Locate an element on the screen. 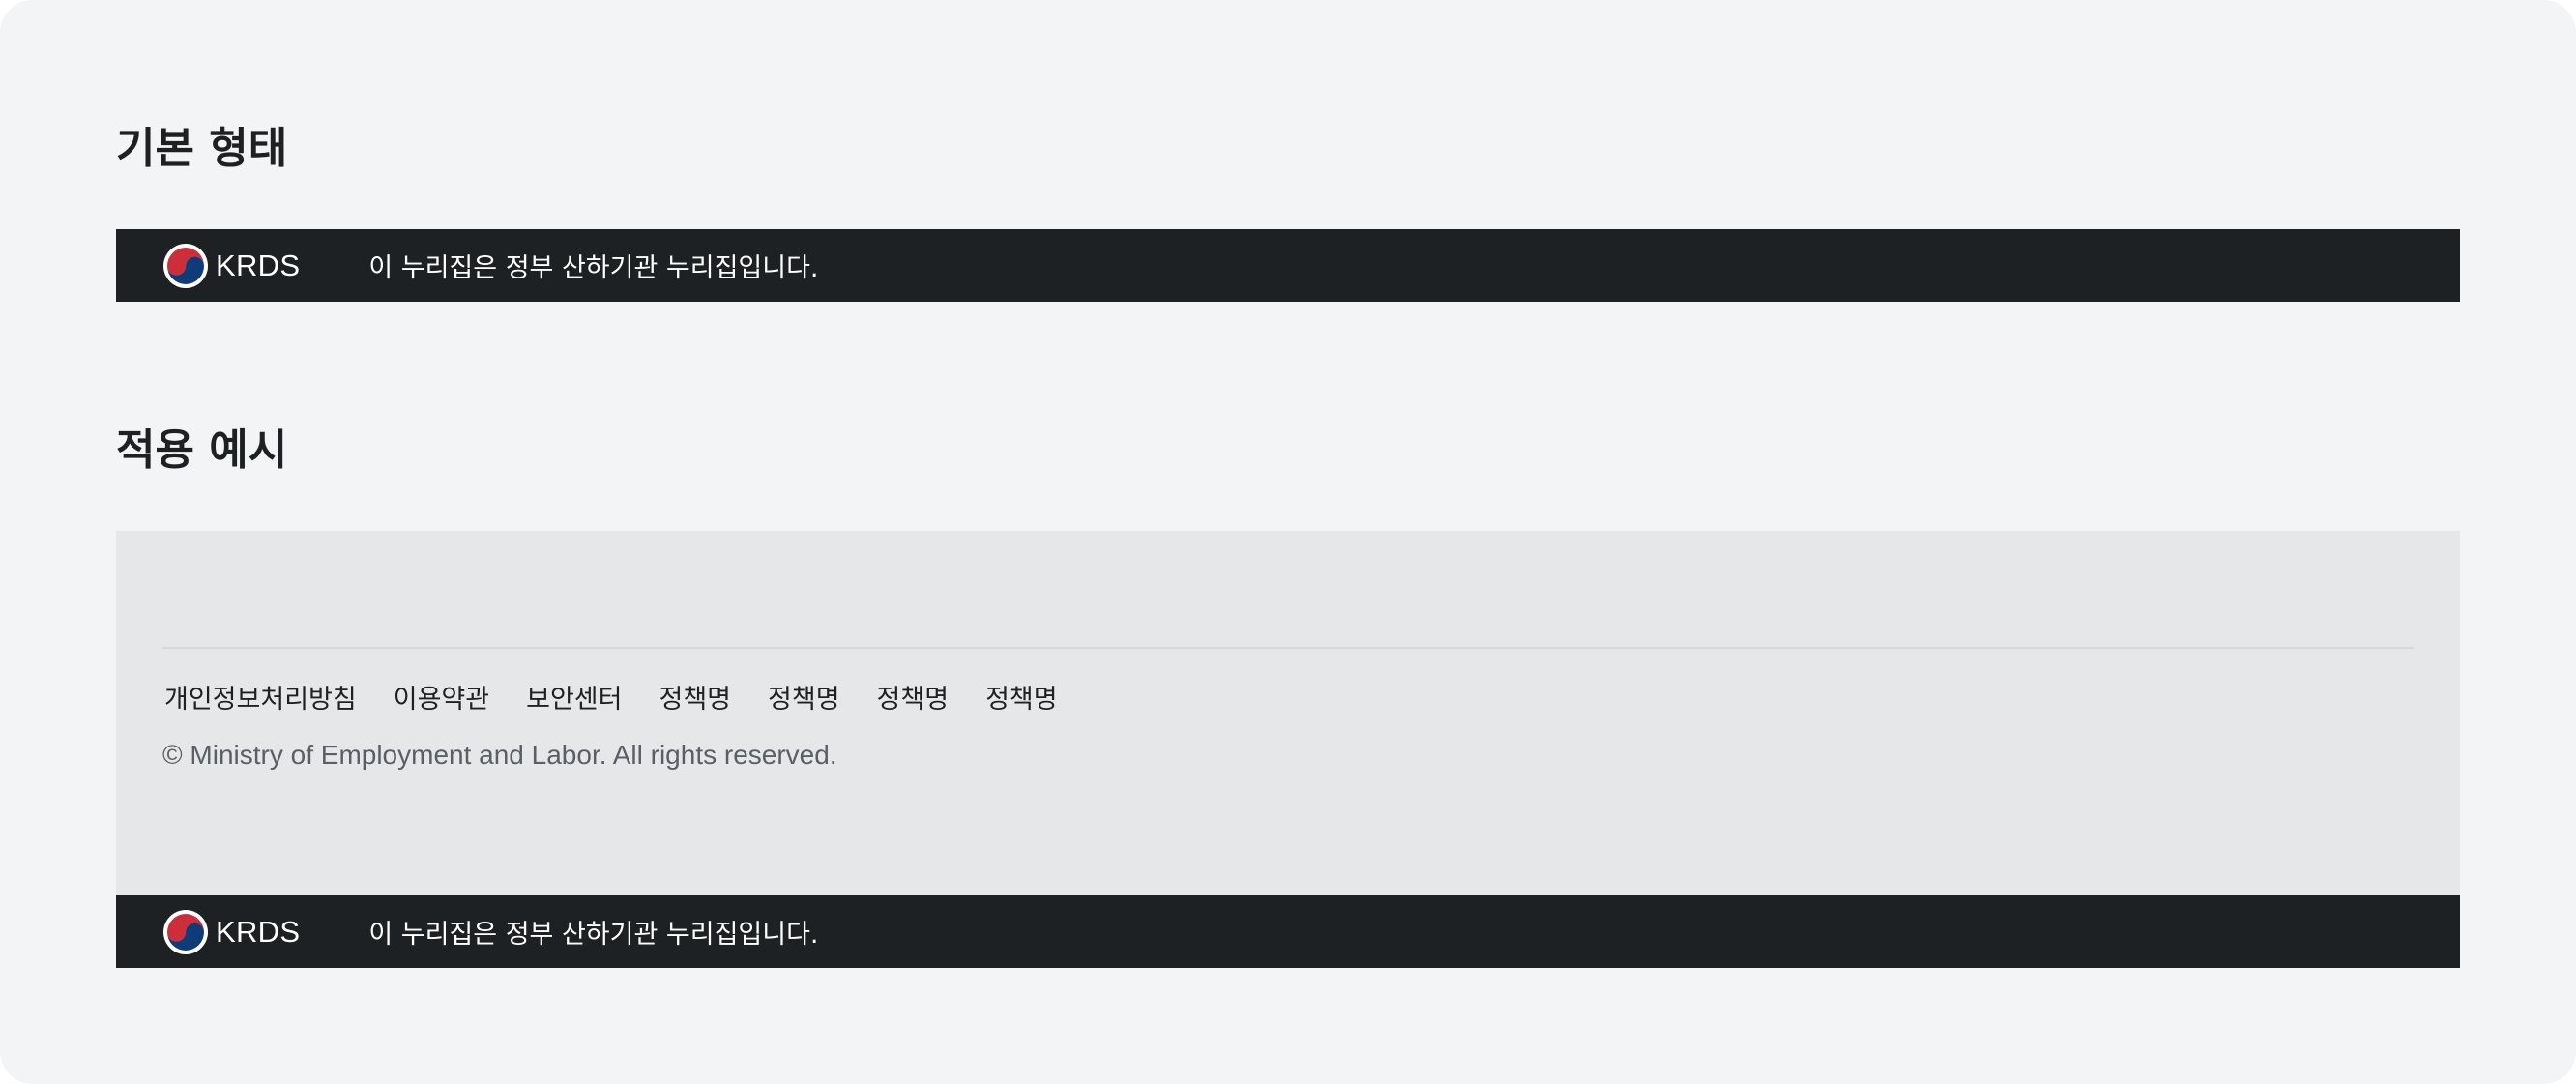 This screenshot has width=2576, height=1084. footer-link-policy-4: 정책명 is located at coordinates (1021, 697).